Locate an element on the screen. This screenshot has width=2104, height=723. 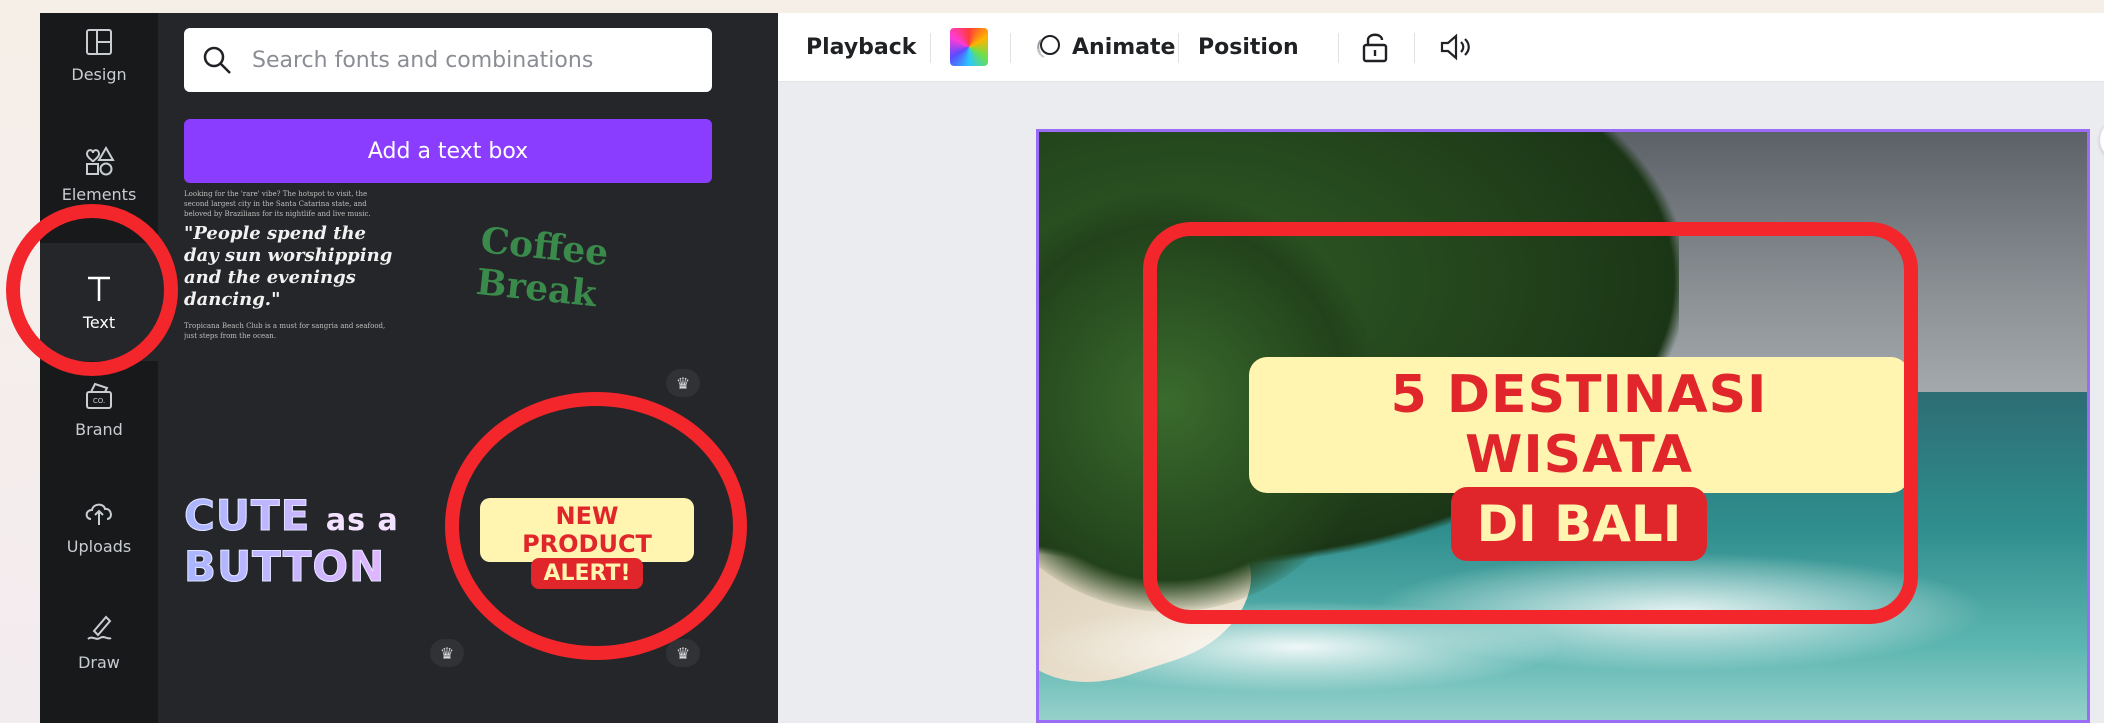
cloud-upload-icon is located at coordinates (98, 514).